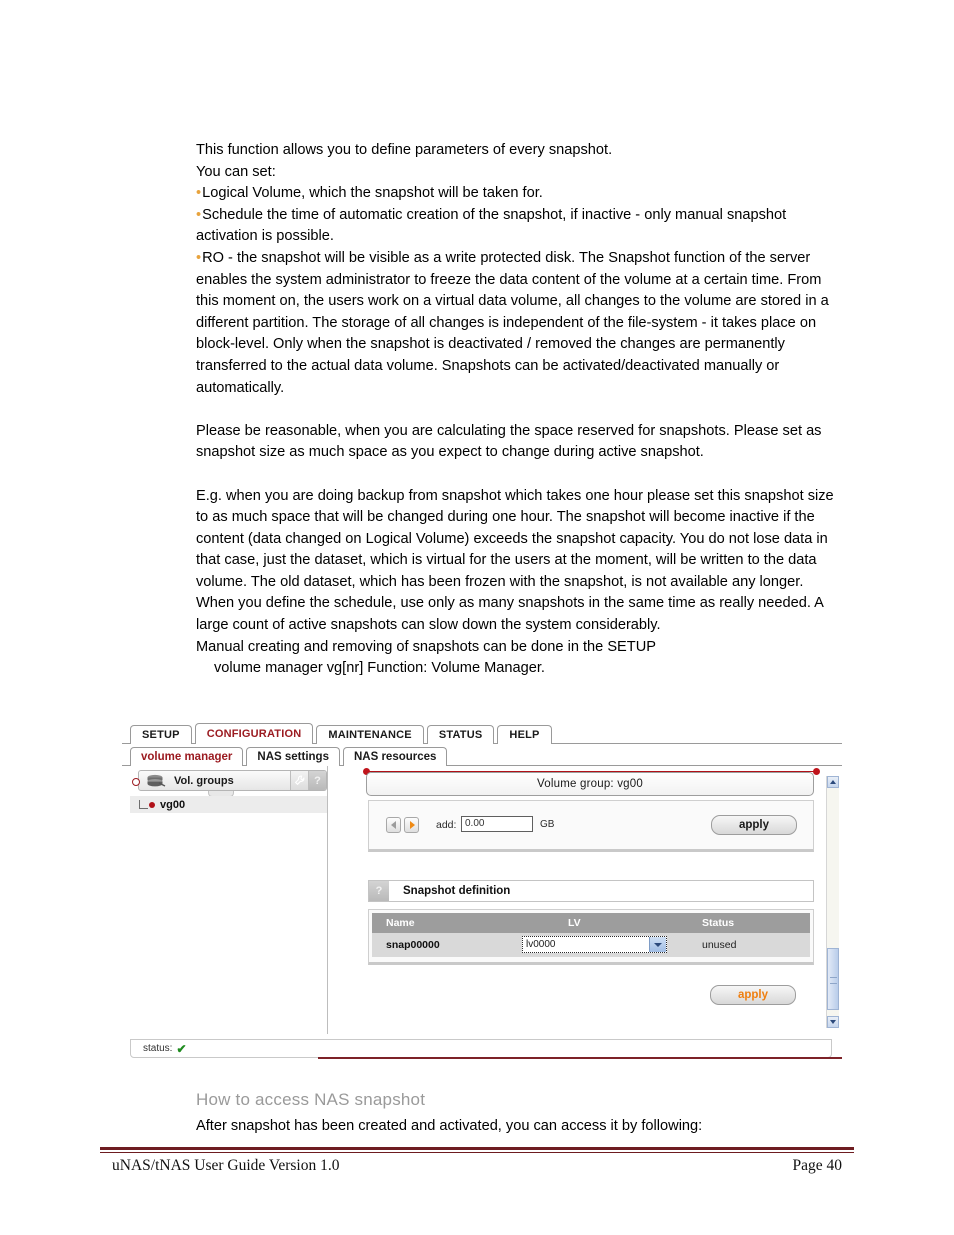 This screenshot has height=1235, width=954. I want to click on snapshot-definition-title: Snapshot definition, so click(457, 891).